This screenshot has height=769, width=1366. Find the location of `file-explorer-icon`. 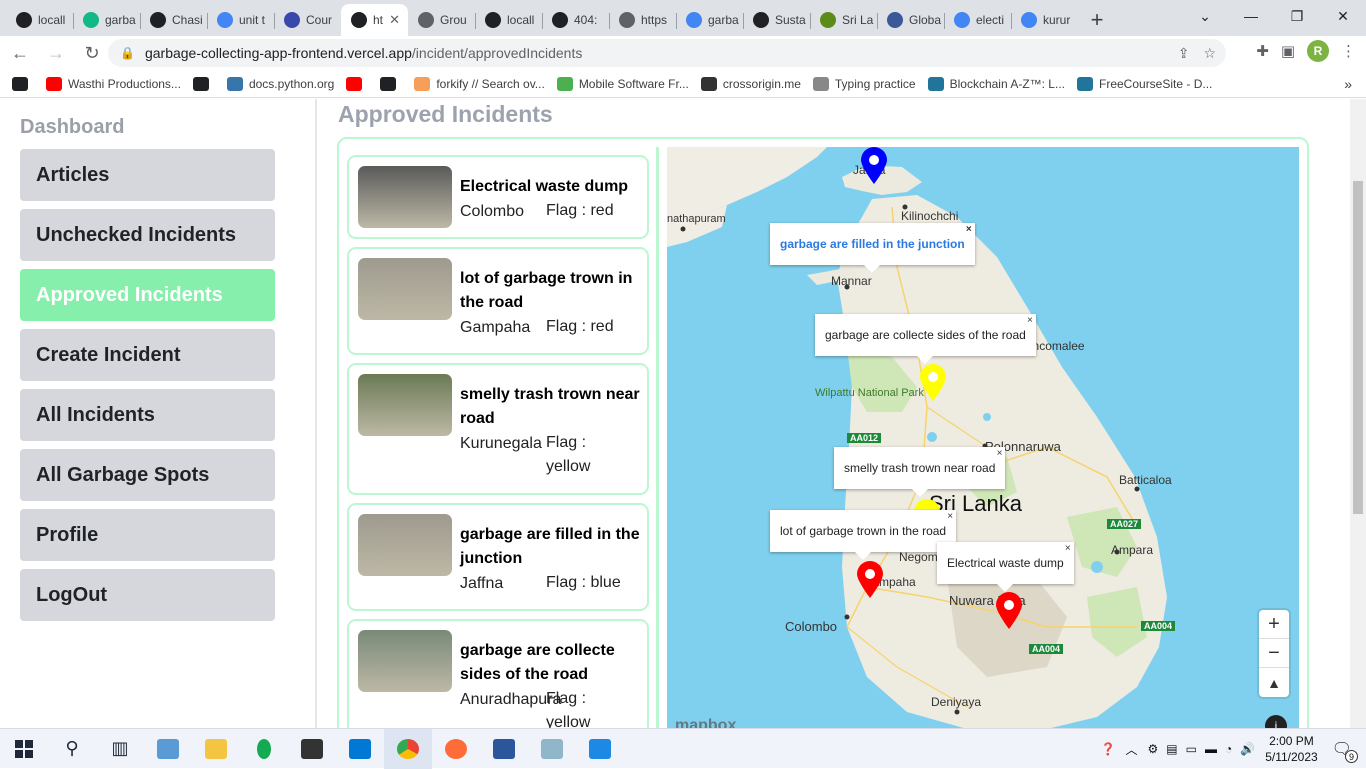

file-explorer-icon is located at coordinates (216, 749).